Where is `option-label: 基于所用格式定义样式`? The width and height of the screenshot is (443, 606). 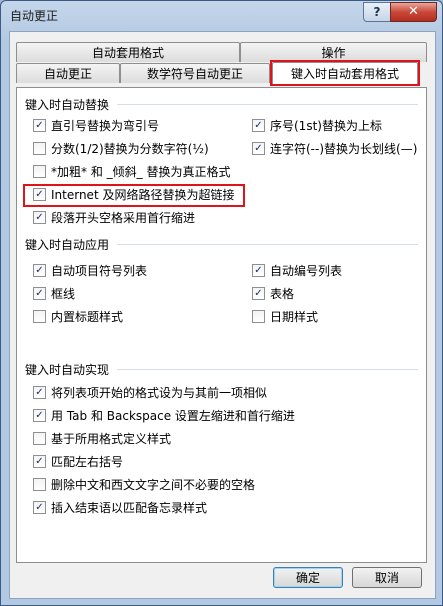 option-label: 基于所用格式定义样式 is located at coordinates (111, 439).